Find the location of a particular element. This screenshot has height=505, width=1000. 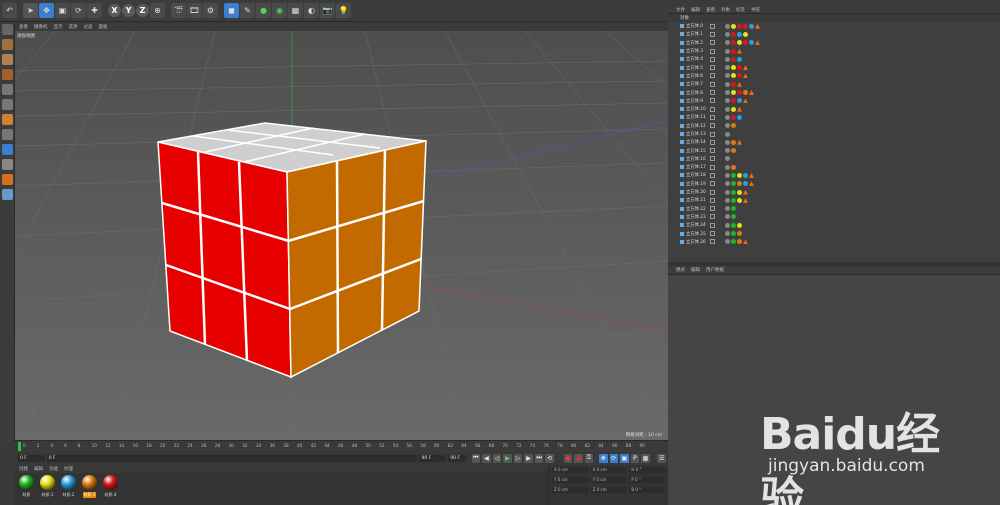

object-row: 立方体.2 is located at coordinates (834, 43).